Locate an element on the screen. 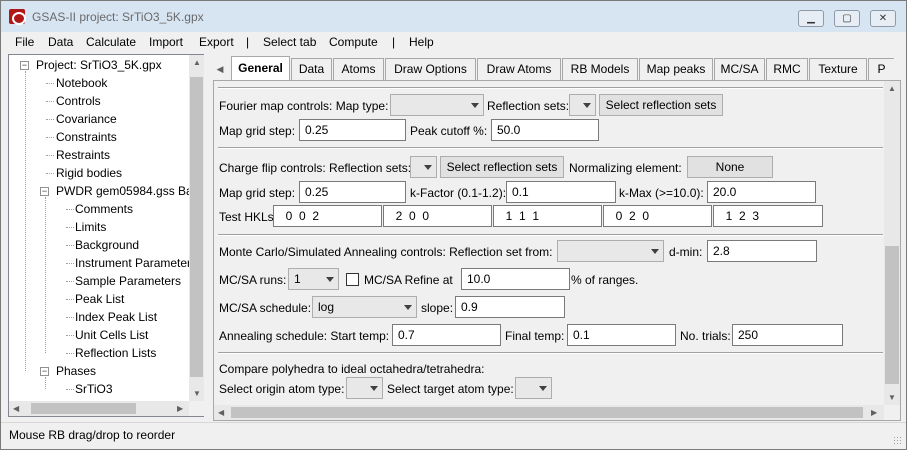  mcsa-refine-input: 10.0 is located at coordinates (515, 279).